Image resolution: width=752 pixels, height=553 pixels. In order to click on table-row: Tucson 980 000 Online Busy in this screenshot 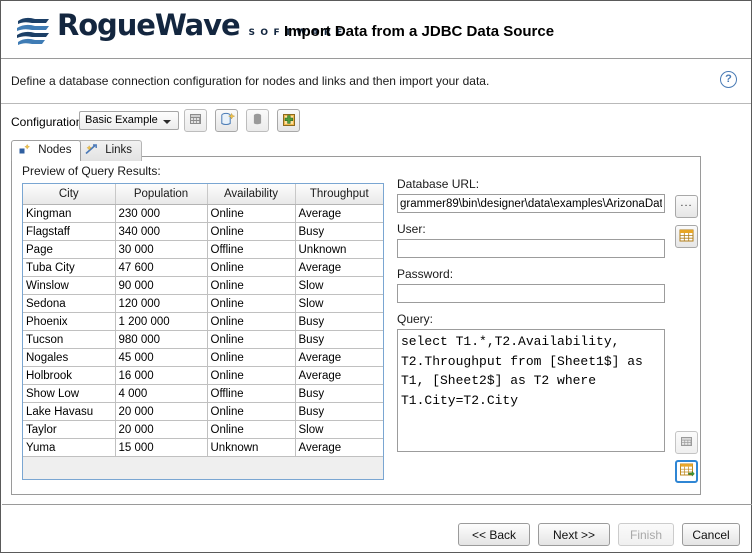, I will do `click(203, 339)`.